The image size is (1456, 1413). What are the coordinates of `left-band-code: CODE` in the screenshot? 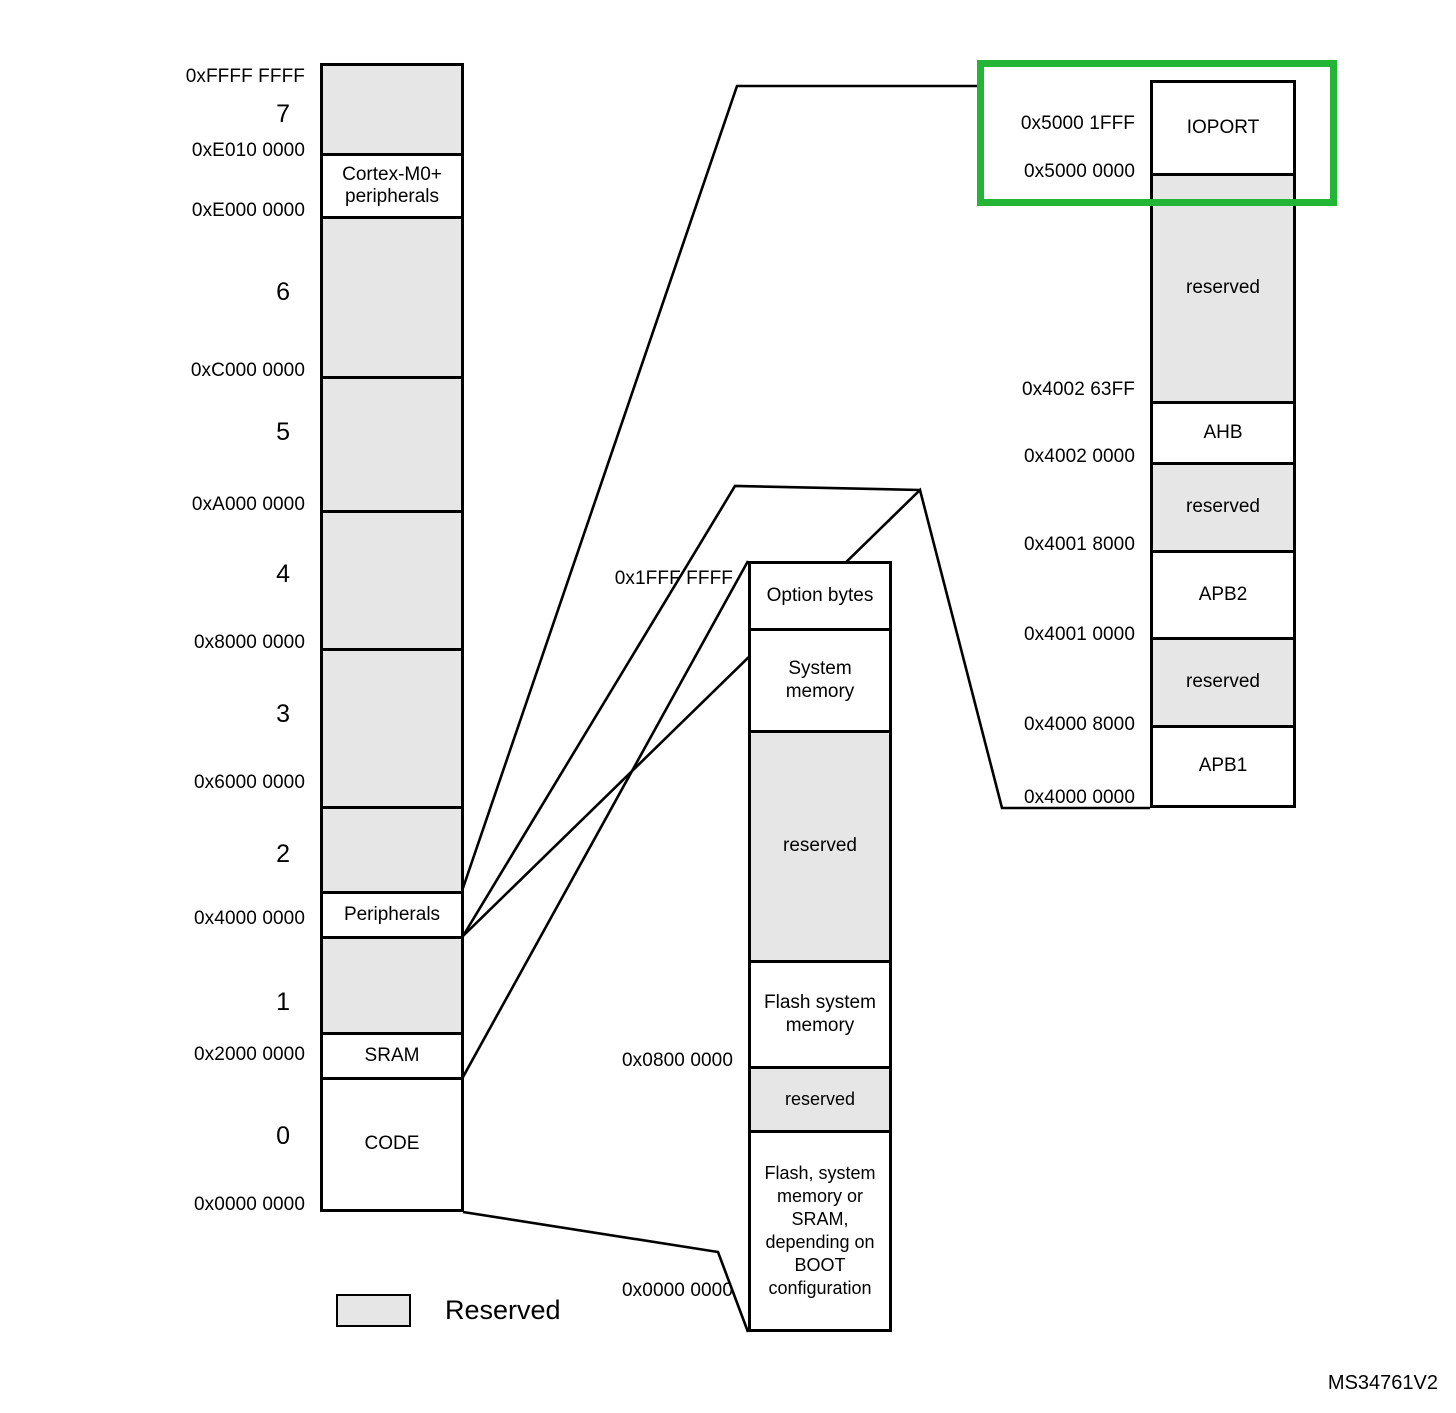 It's located at (392, 1143).